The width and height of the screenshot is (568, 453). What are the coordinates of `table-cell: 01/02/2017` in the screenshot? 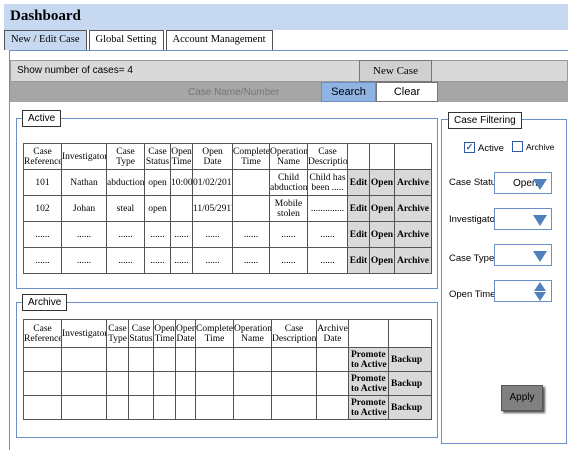 It's located at (212, 182).